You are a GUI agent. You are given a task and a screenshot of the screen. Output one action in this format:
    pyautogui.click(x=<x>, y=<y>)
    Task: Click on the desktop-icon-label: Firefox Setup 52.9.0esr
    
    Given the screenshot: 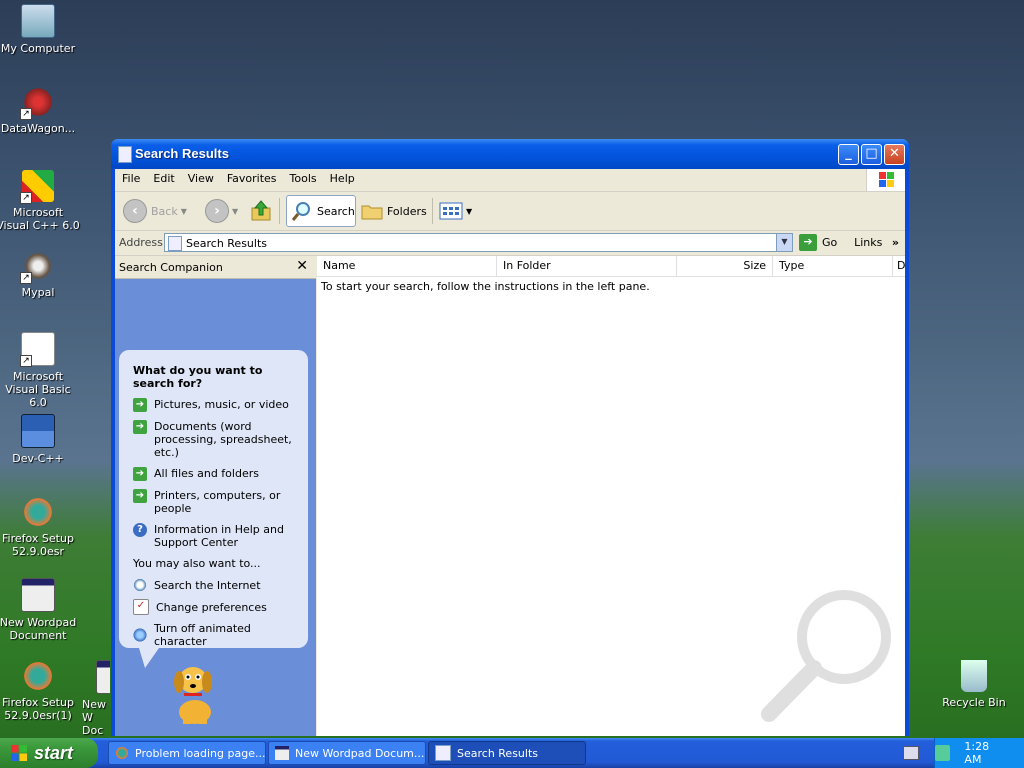 What is the action you would take?
    pyautogui.click(x=38, y=545)
    